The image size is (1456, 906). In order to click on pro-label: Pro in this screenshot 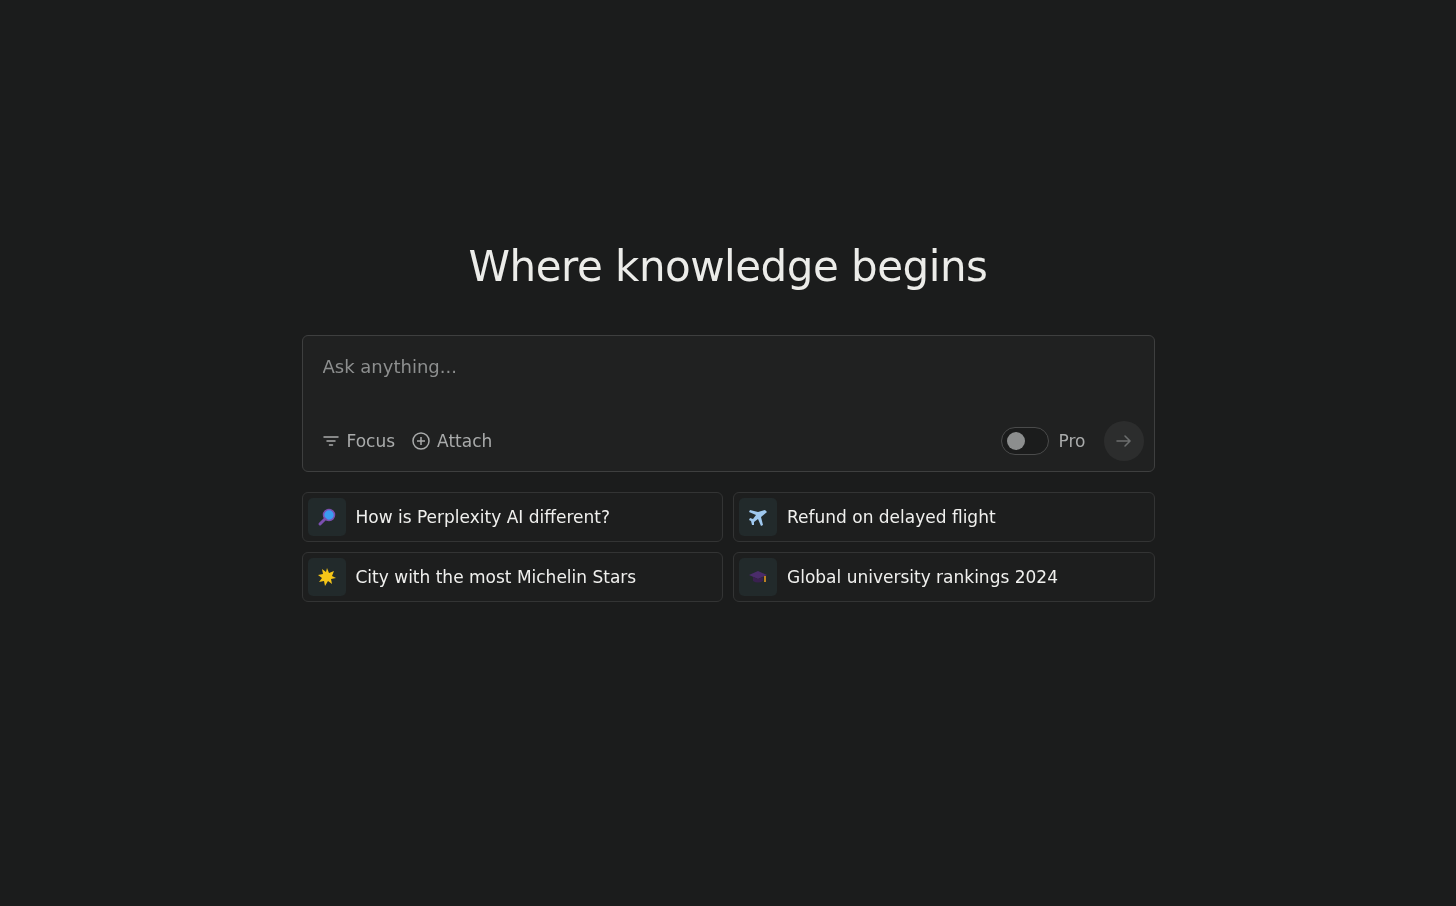, I will do `click(1072, 441)`.